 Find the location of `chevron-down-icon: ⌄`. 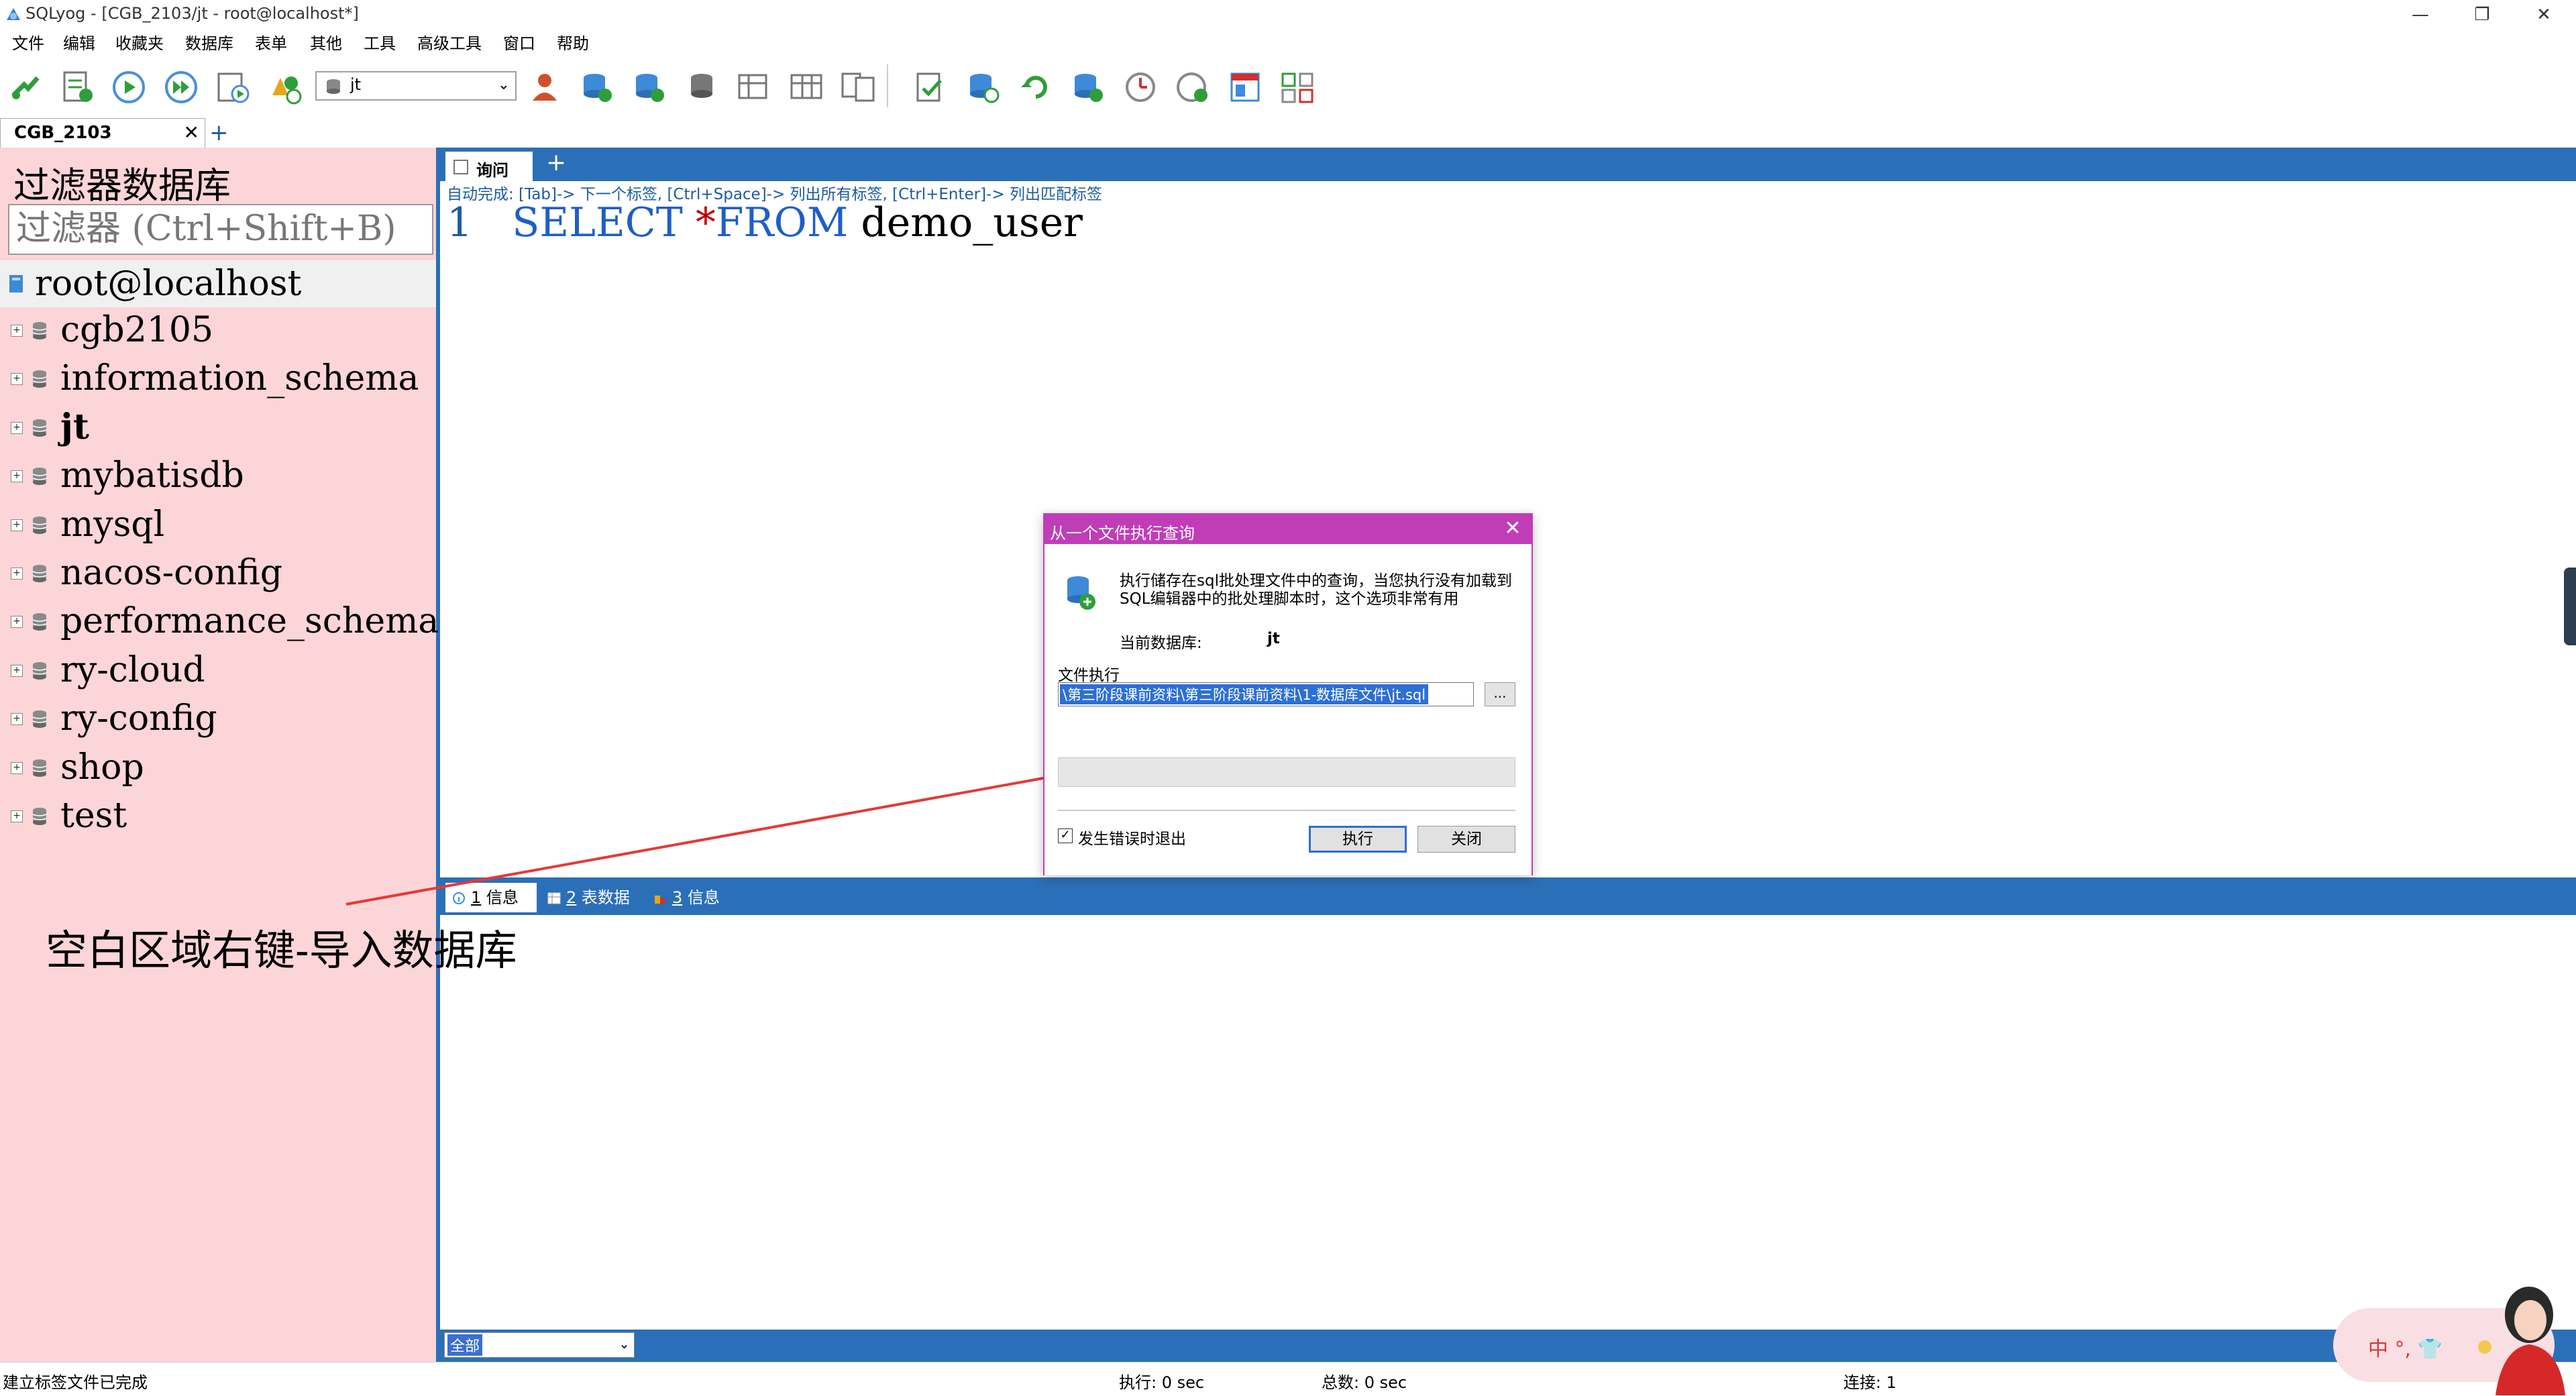

chevron-down-icon: ⌄ is located at coordinates (503, 84).